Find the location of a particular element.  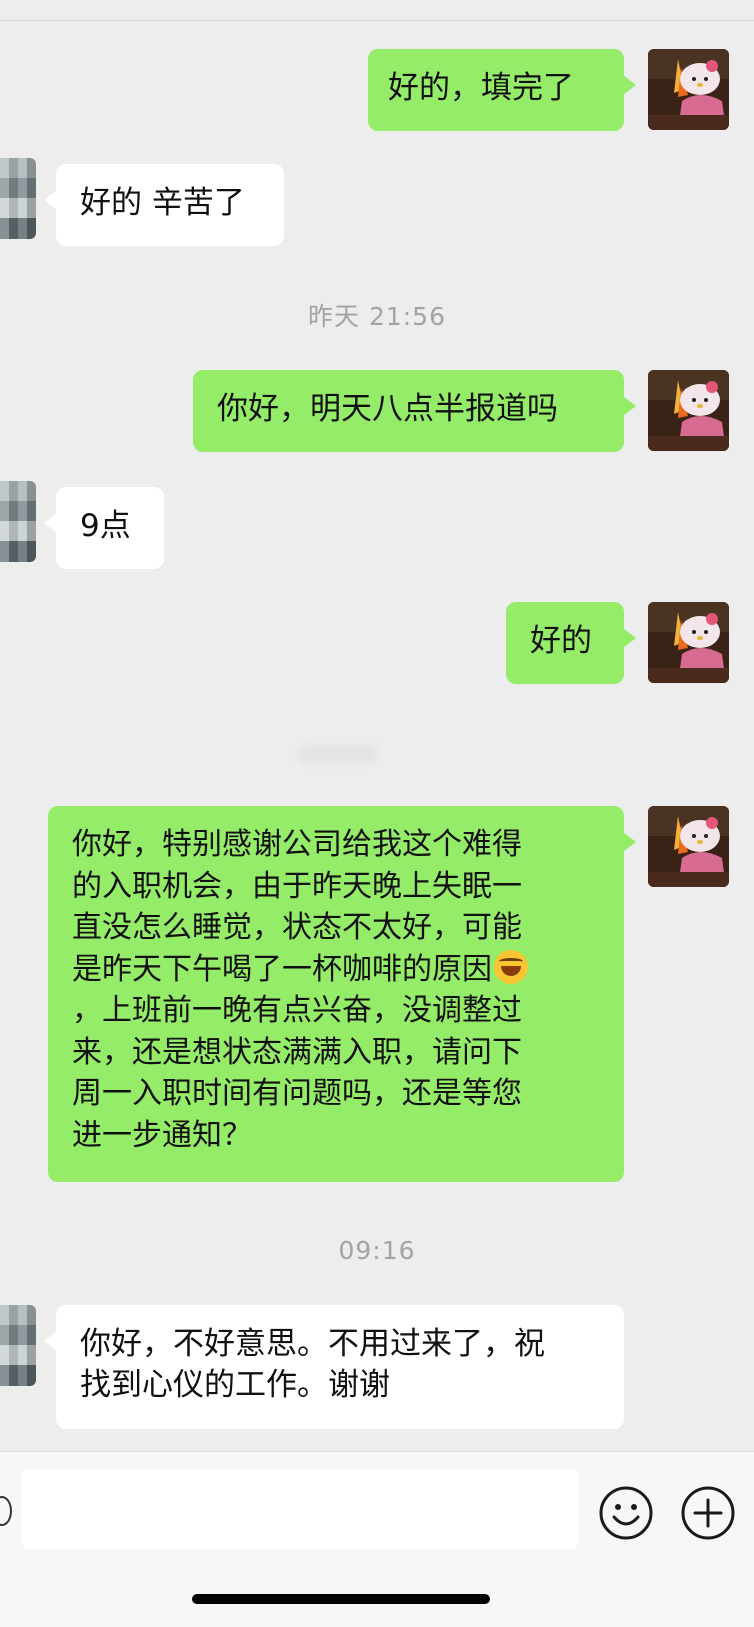

message-bubble-outgoing: 你好，明天八点半报道吗 is located at coordinates (414, 411).